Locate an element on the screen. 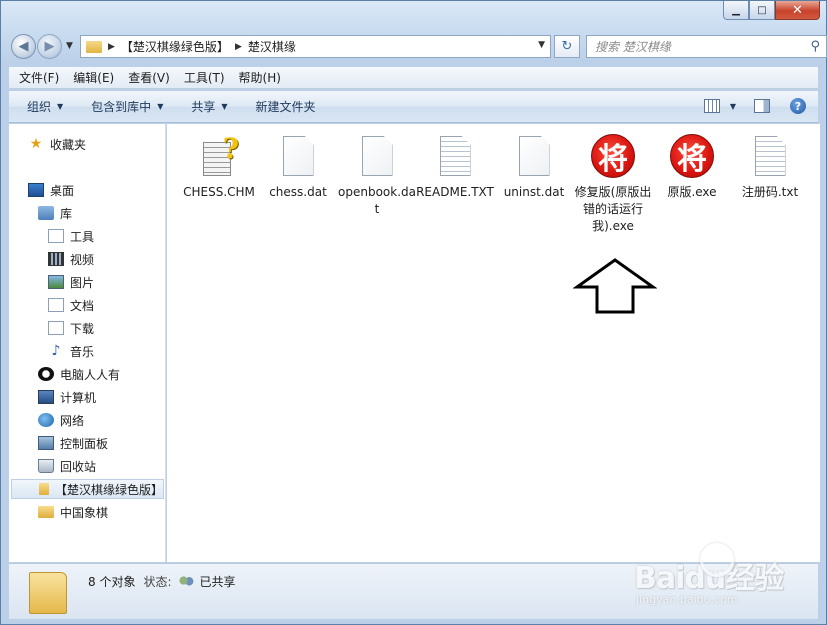 This screenshot has height=625, width=827. nav-recycle-bin: 回收站 is located at coordinates (67, 466).